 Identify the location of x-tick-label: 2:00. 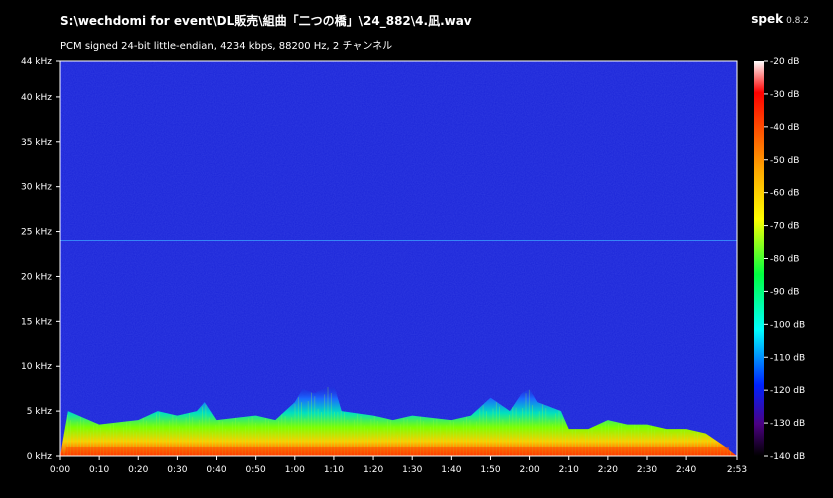
(529, 470).